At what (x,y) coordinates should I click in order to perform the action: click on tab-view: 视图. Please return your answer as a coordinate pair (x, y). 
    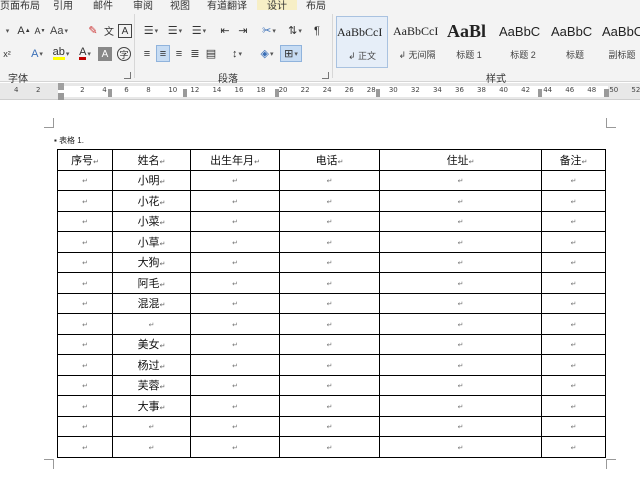
    Looking at the image, I should click on (180, 5).